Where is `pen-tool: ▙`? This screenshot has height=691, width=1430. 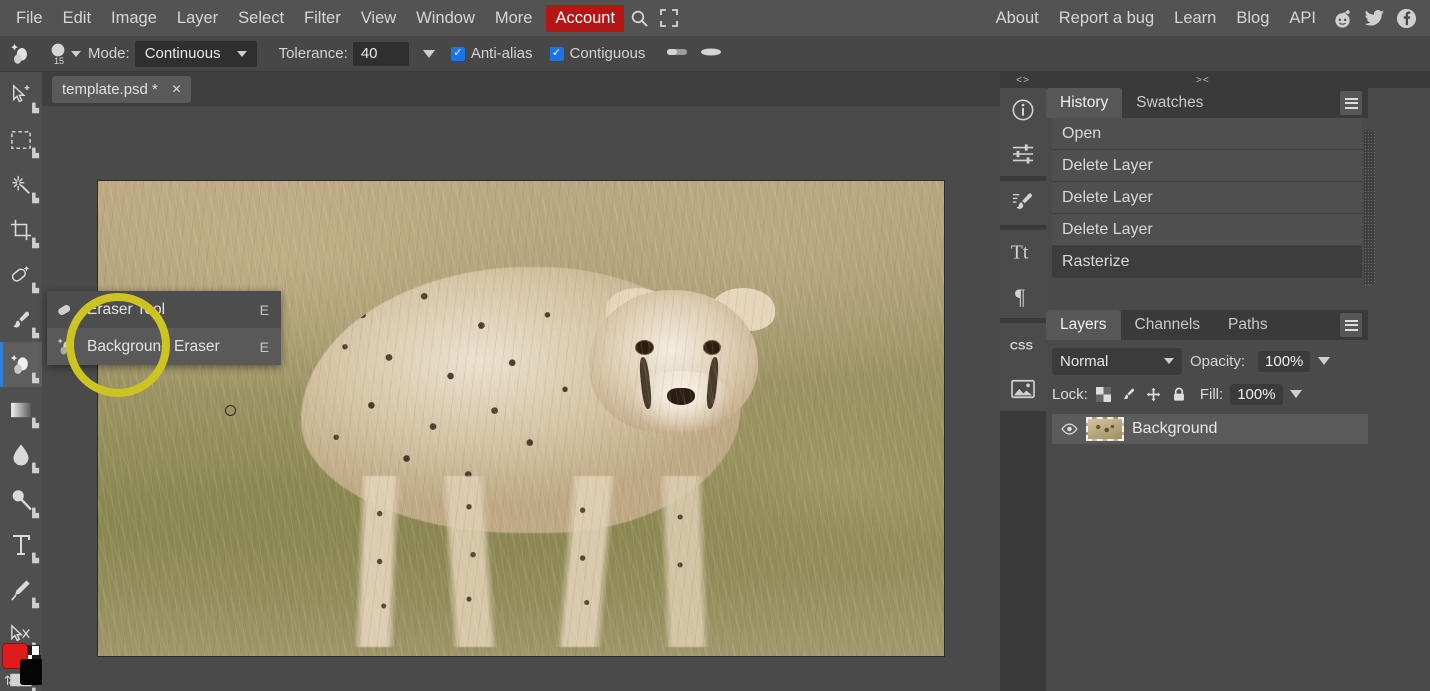 pen-tool: ▙ is located at coordinates (21, 589).